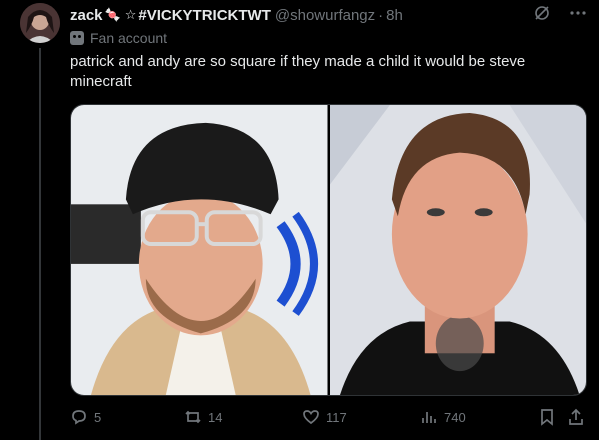 Image resolution: width=599 pixels, height=440 pixels. I want to click on bookmark-icon, so click(547, 417).